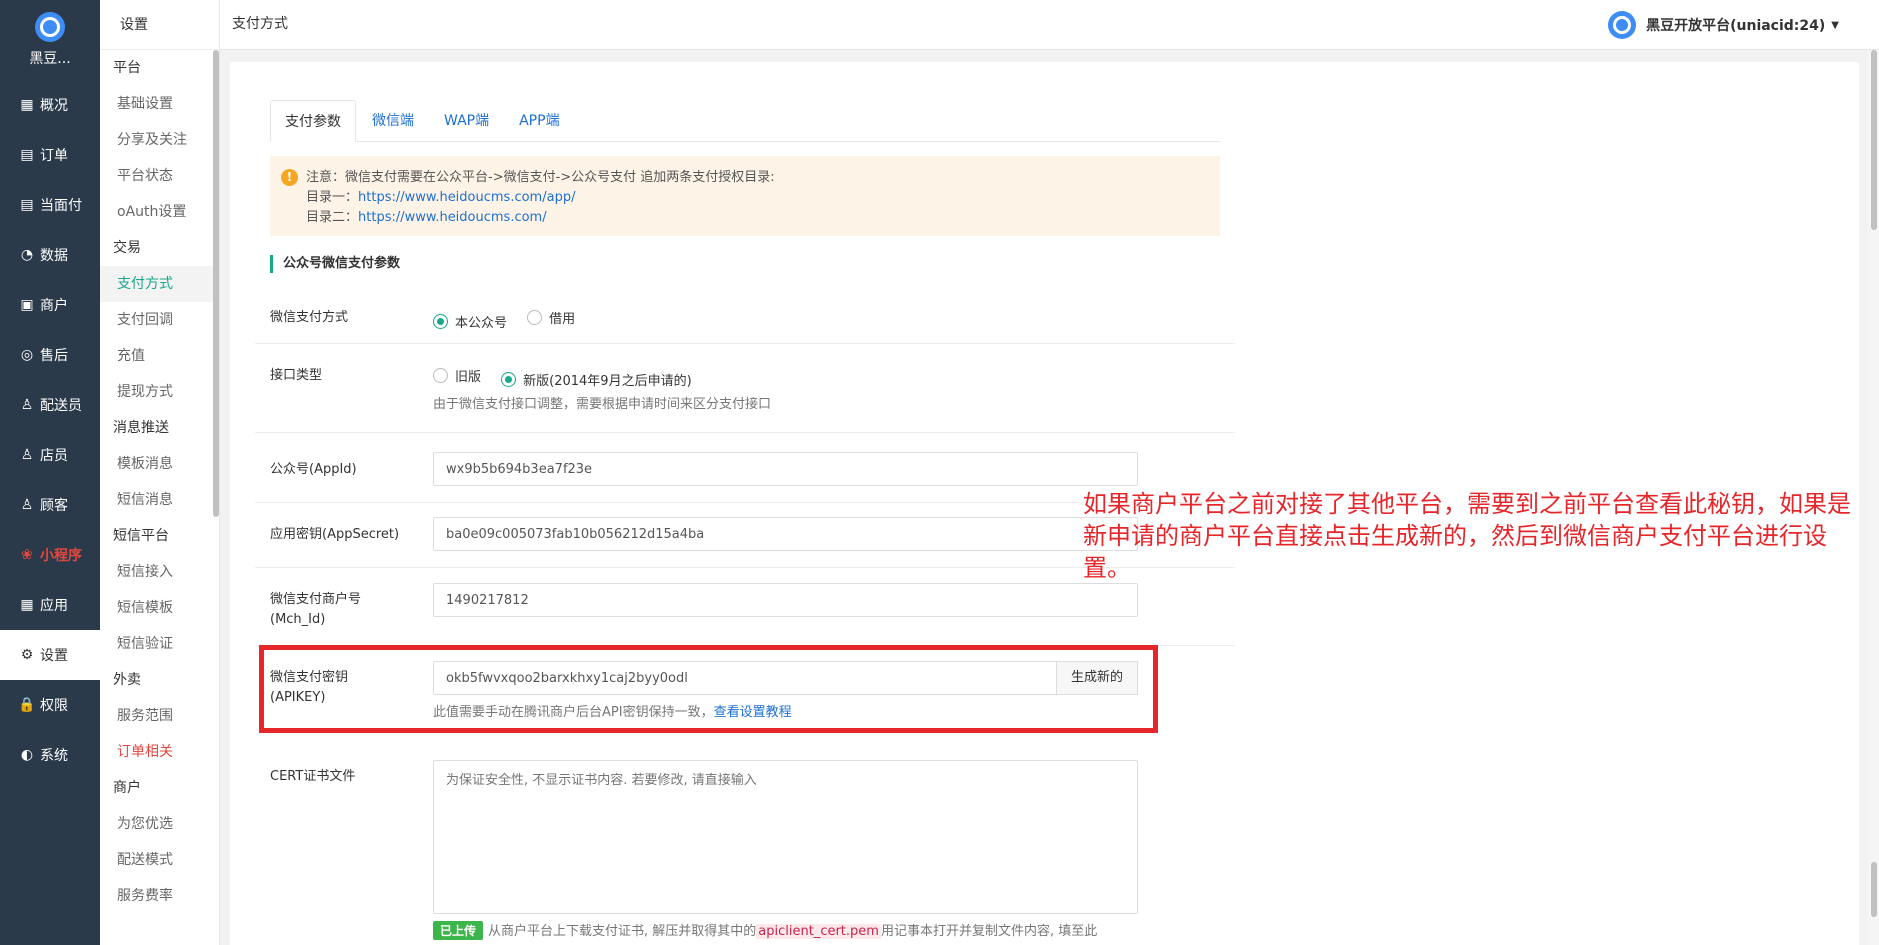 The image size is (1879, 945). I want to click on radio-label: 本公众号, so click(481, 323).